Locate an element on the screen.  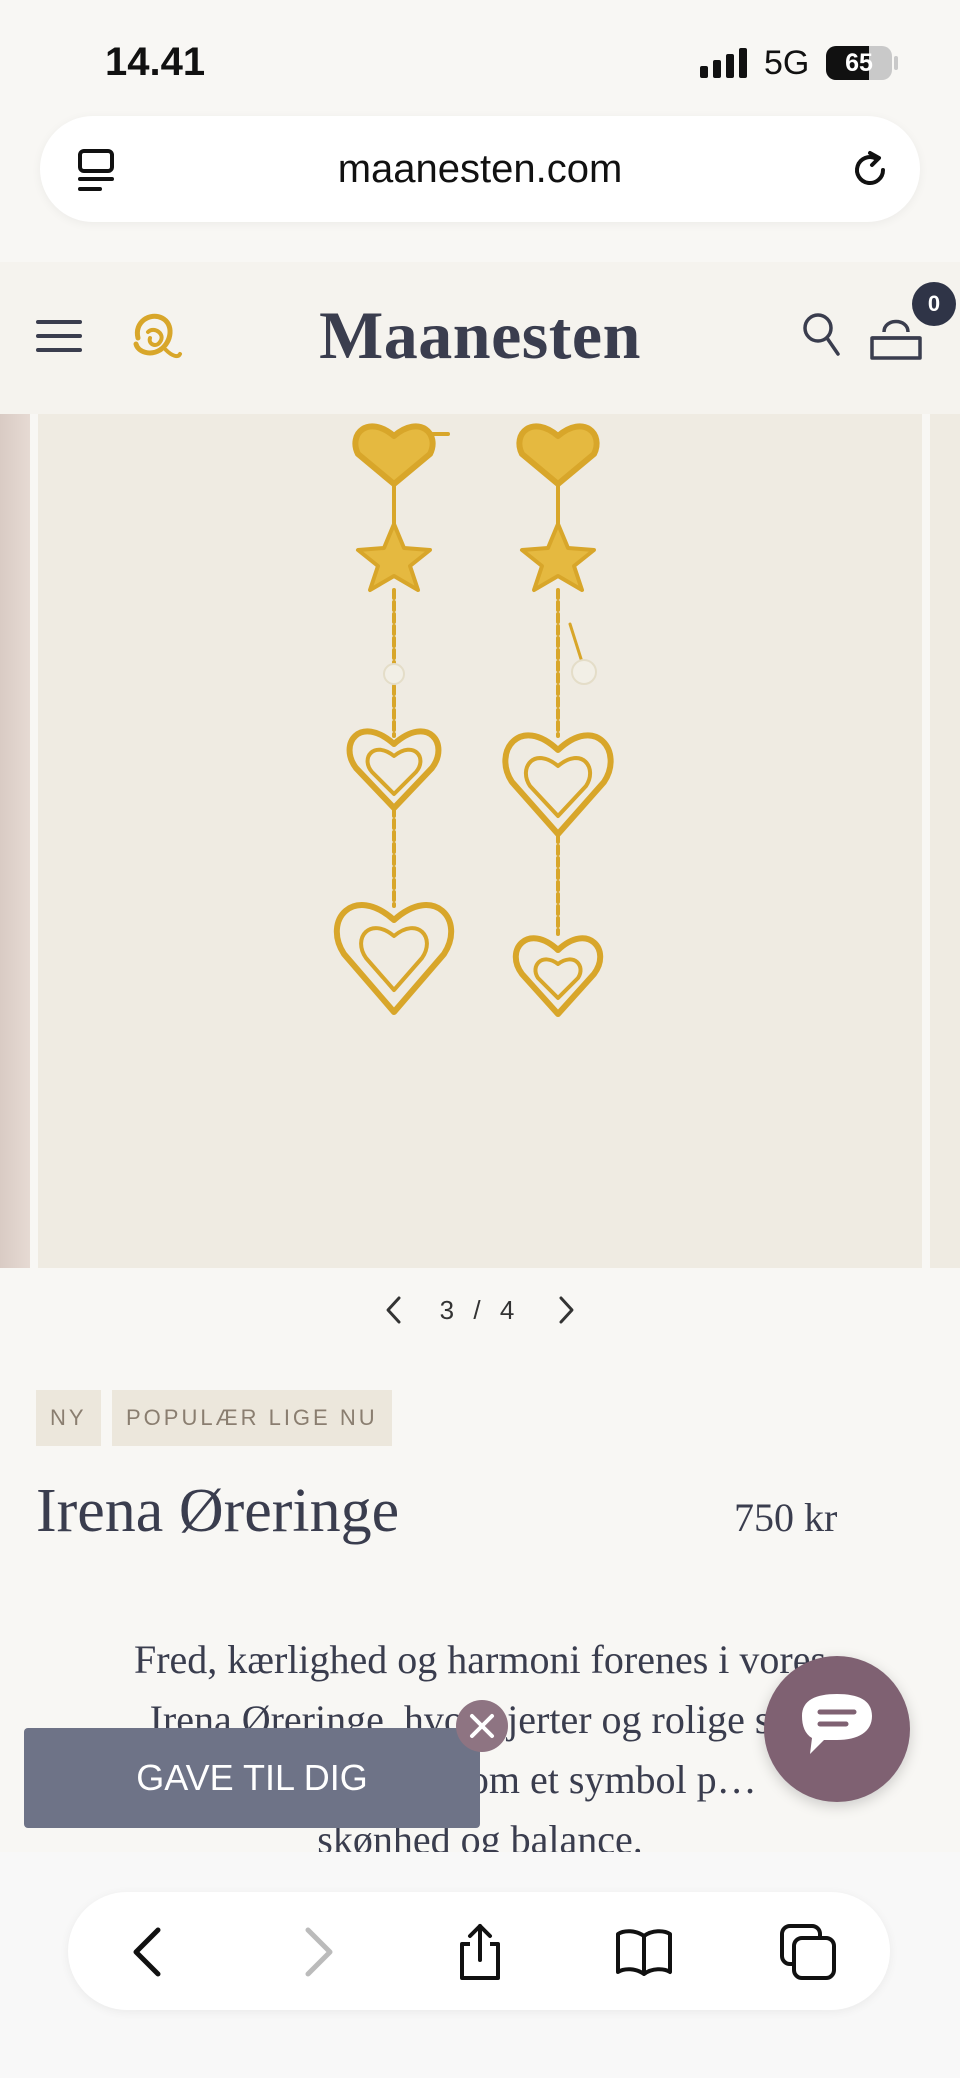
slide-counter: 3 / 4 is located at coordinates (480, 1310).